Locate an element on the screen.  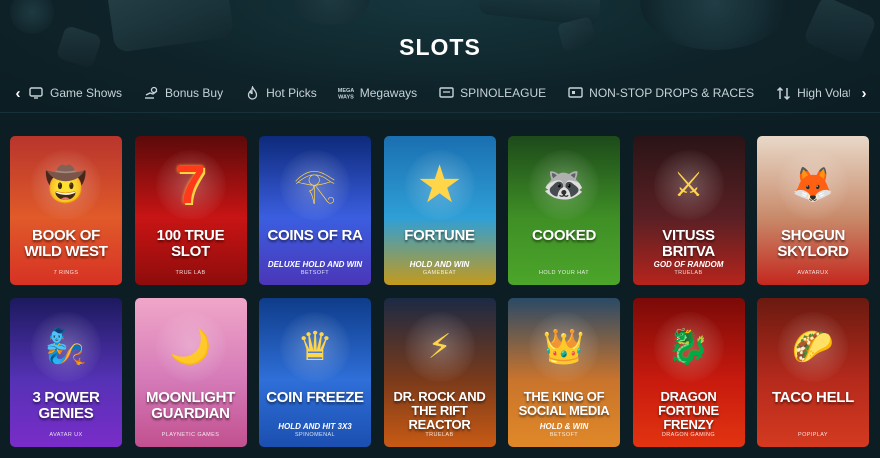
tab-label: Hot Picks is located at coordinates (291, 93).